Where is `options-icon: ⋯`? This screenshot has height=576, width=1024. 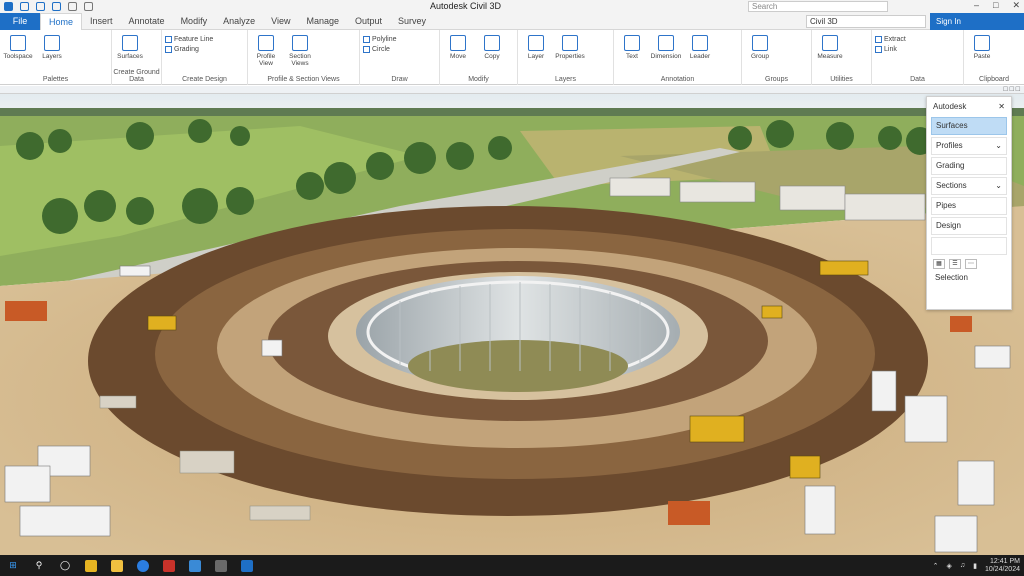
options-icon: ⋯ is located at coordinates (971, 264).